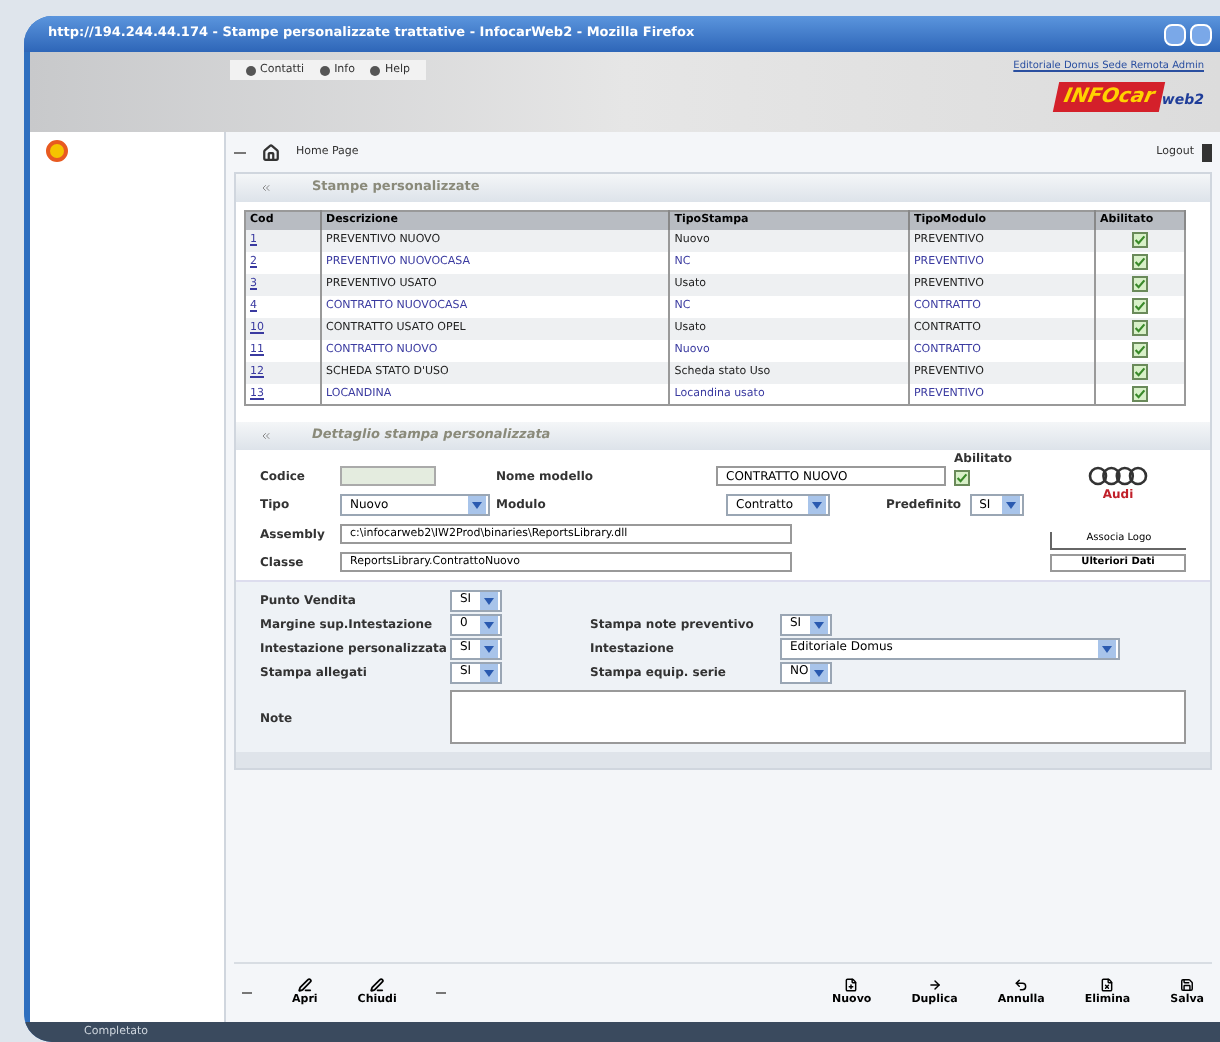  I want to click on minimize-button, so click(1175, 34).